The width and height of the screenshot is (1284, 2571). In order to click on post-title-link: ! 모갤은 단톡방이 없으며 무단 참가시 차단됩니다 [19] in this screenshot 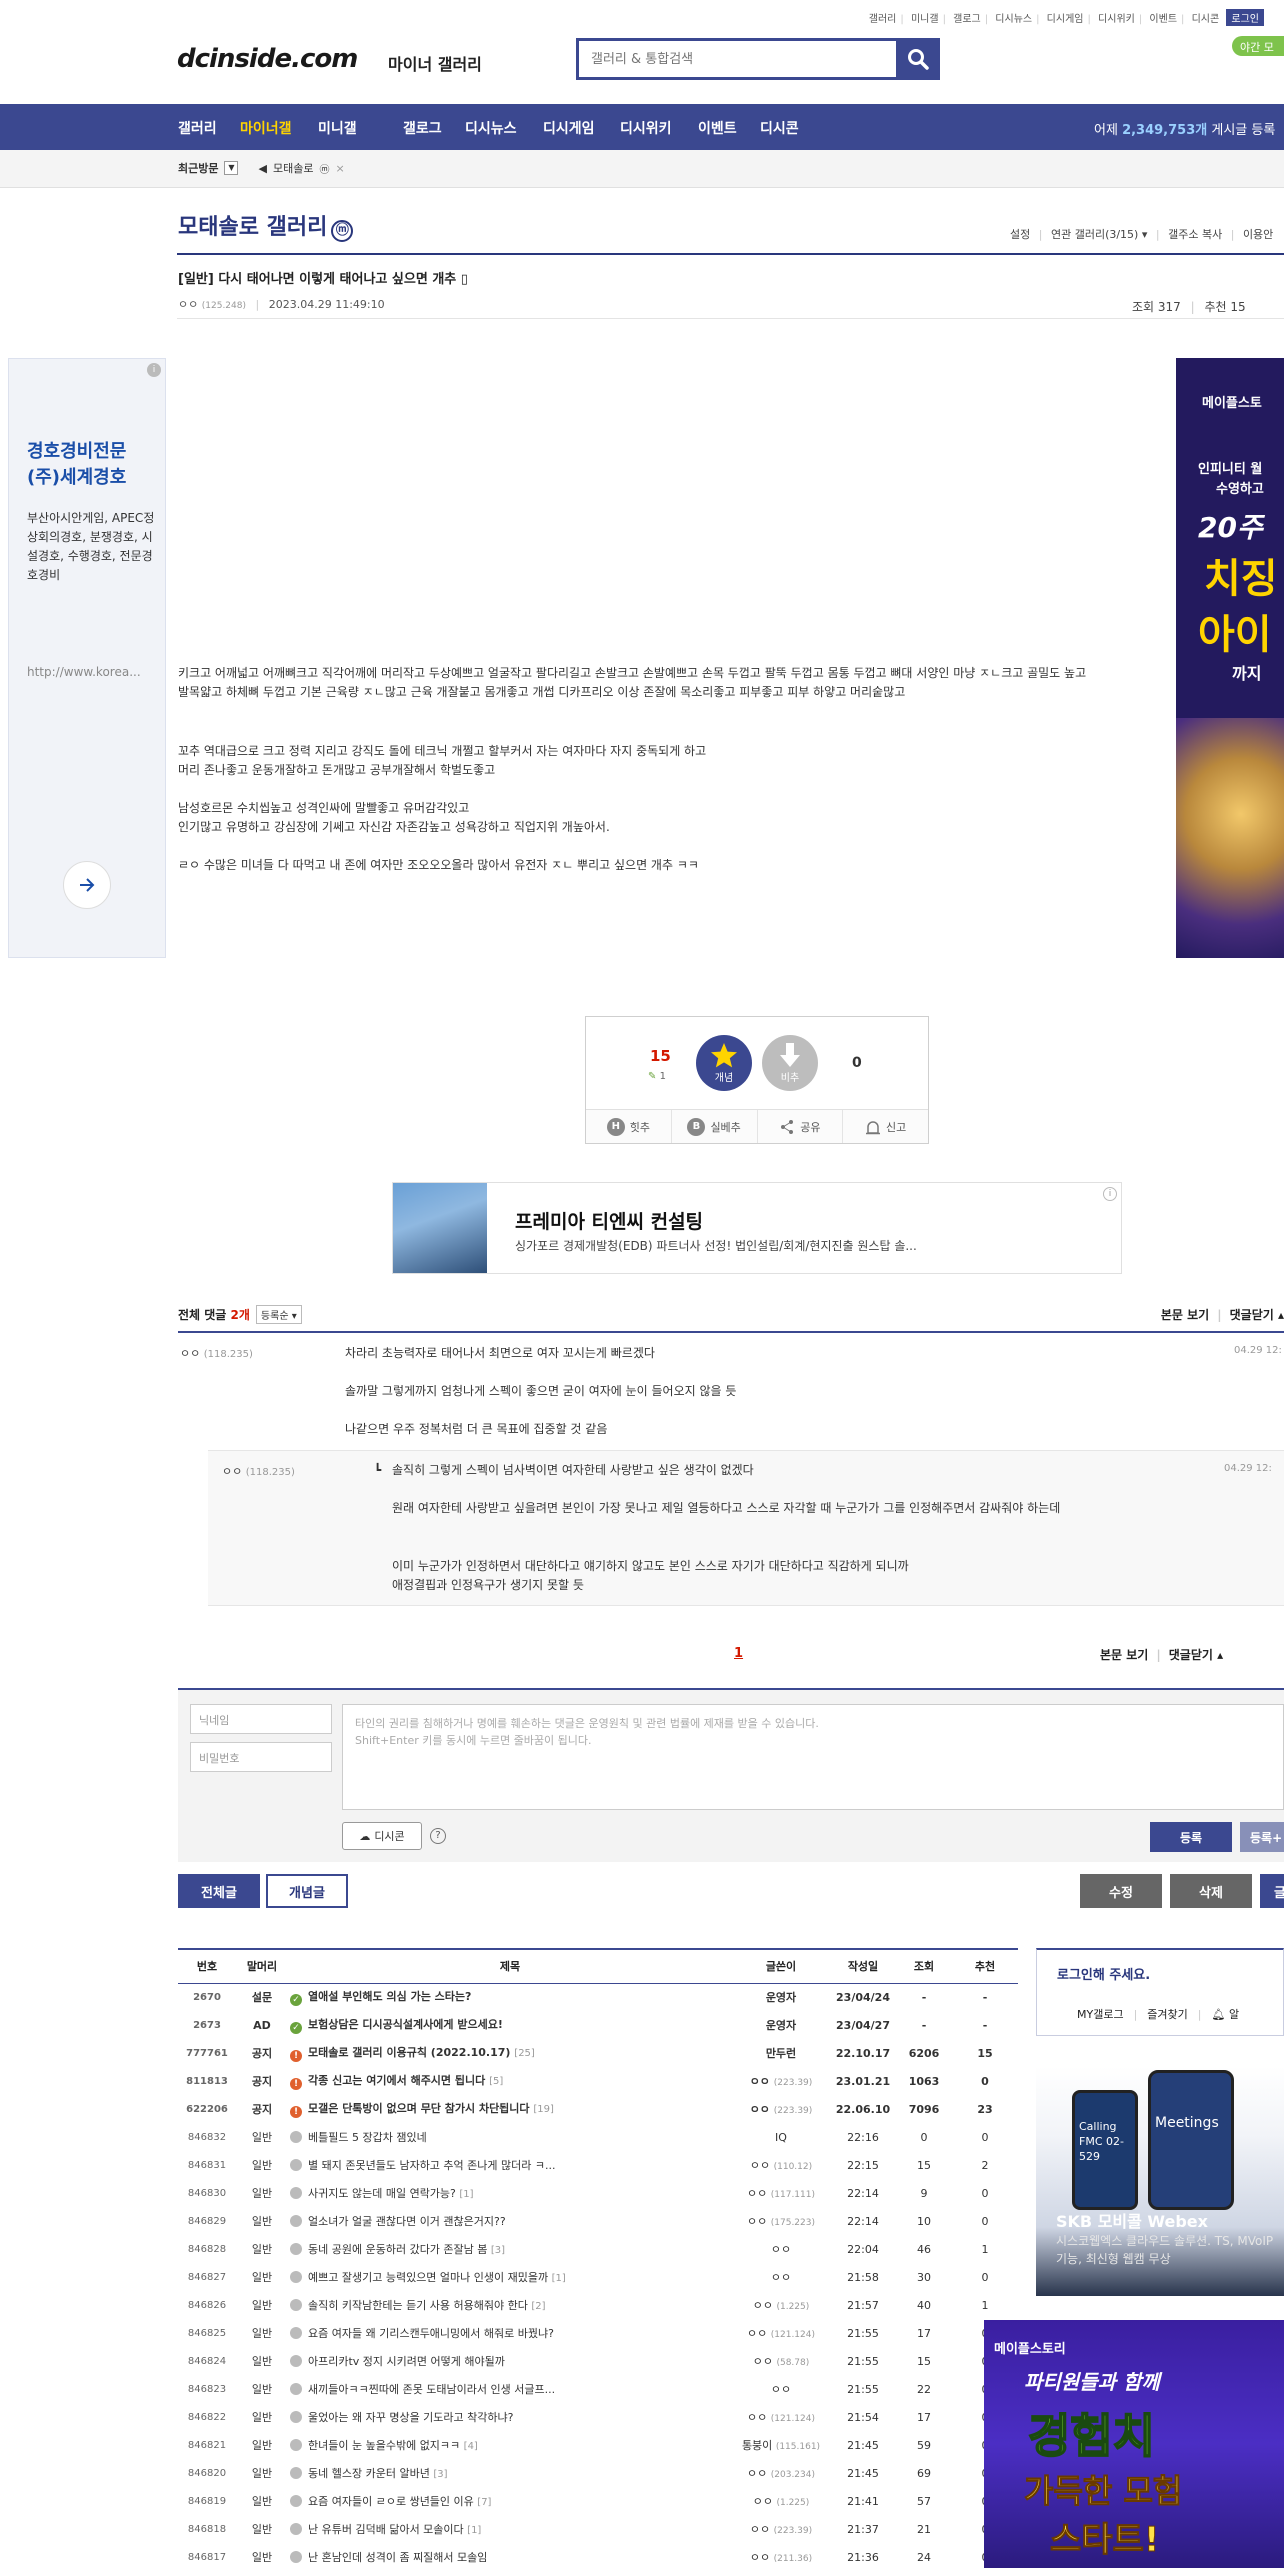, I will do `click(510, 2109)`.